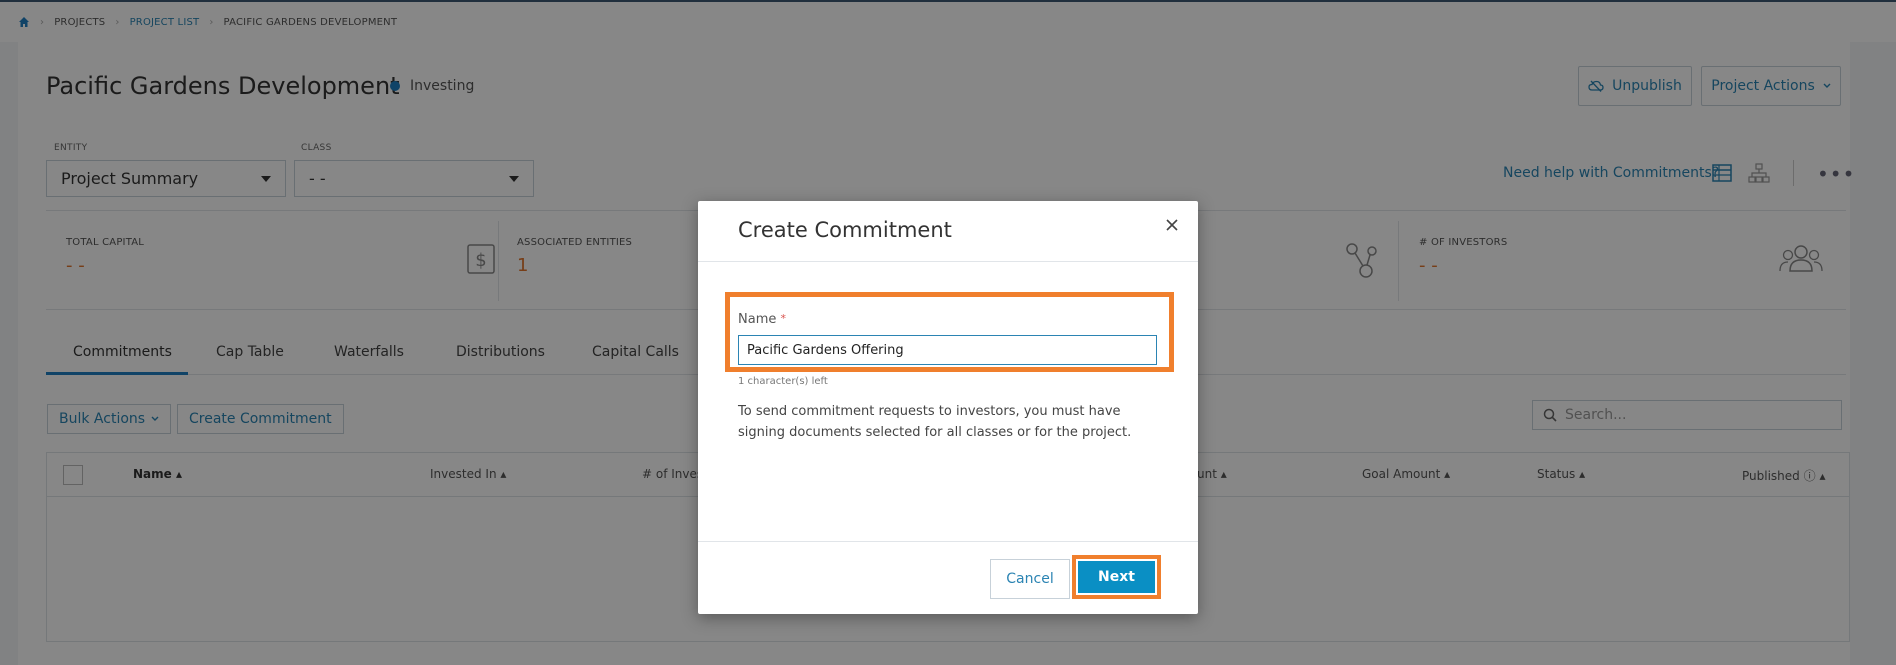 This screenshot has height=665, width=1896. I want to click on dialog-footer-divider, so click(948, 541).